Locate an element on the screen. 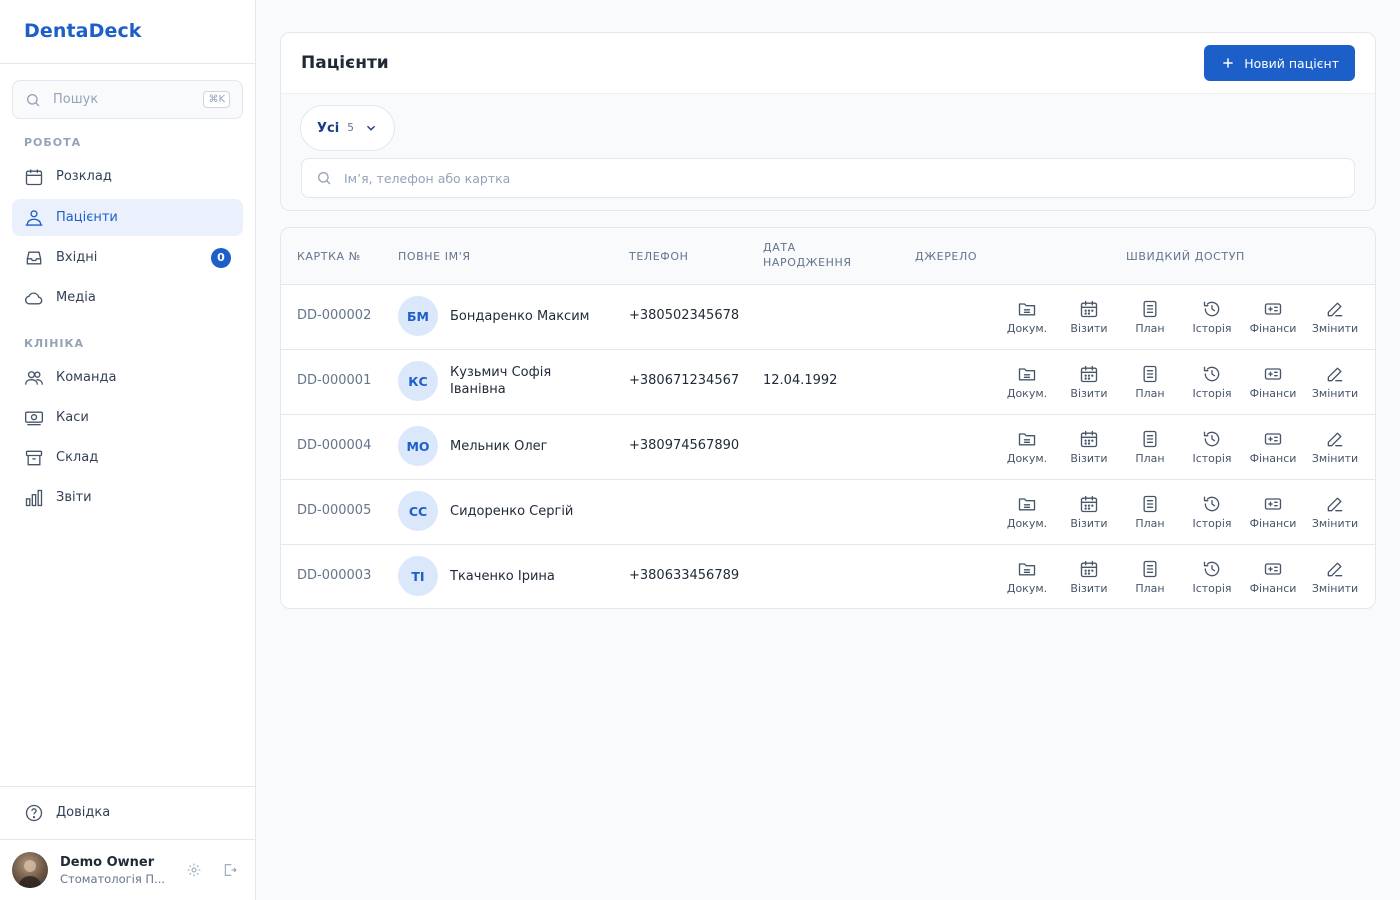 Image resolution: width=1400 pixels, height=900 pixels. app-logo: DentaDeck is located at coordinates (83, 31).